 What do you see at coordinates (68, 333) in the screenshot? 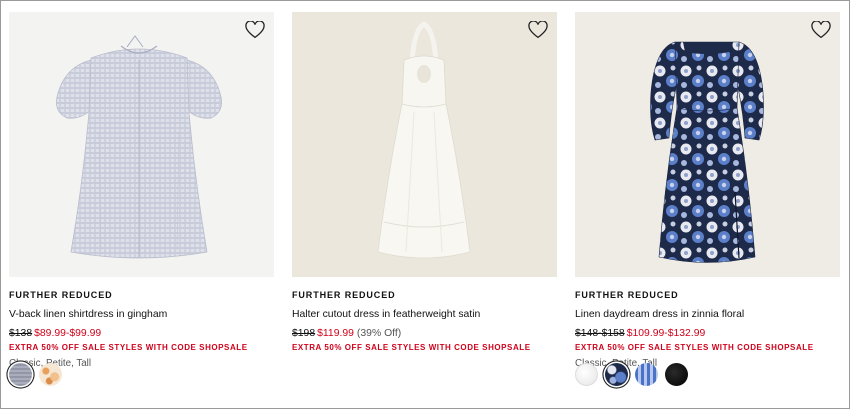
I see `sale-price: $89.99-$99.99` at bounding box center [68, 333].